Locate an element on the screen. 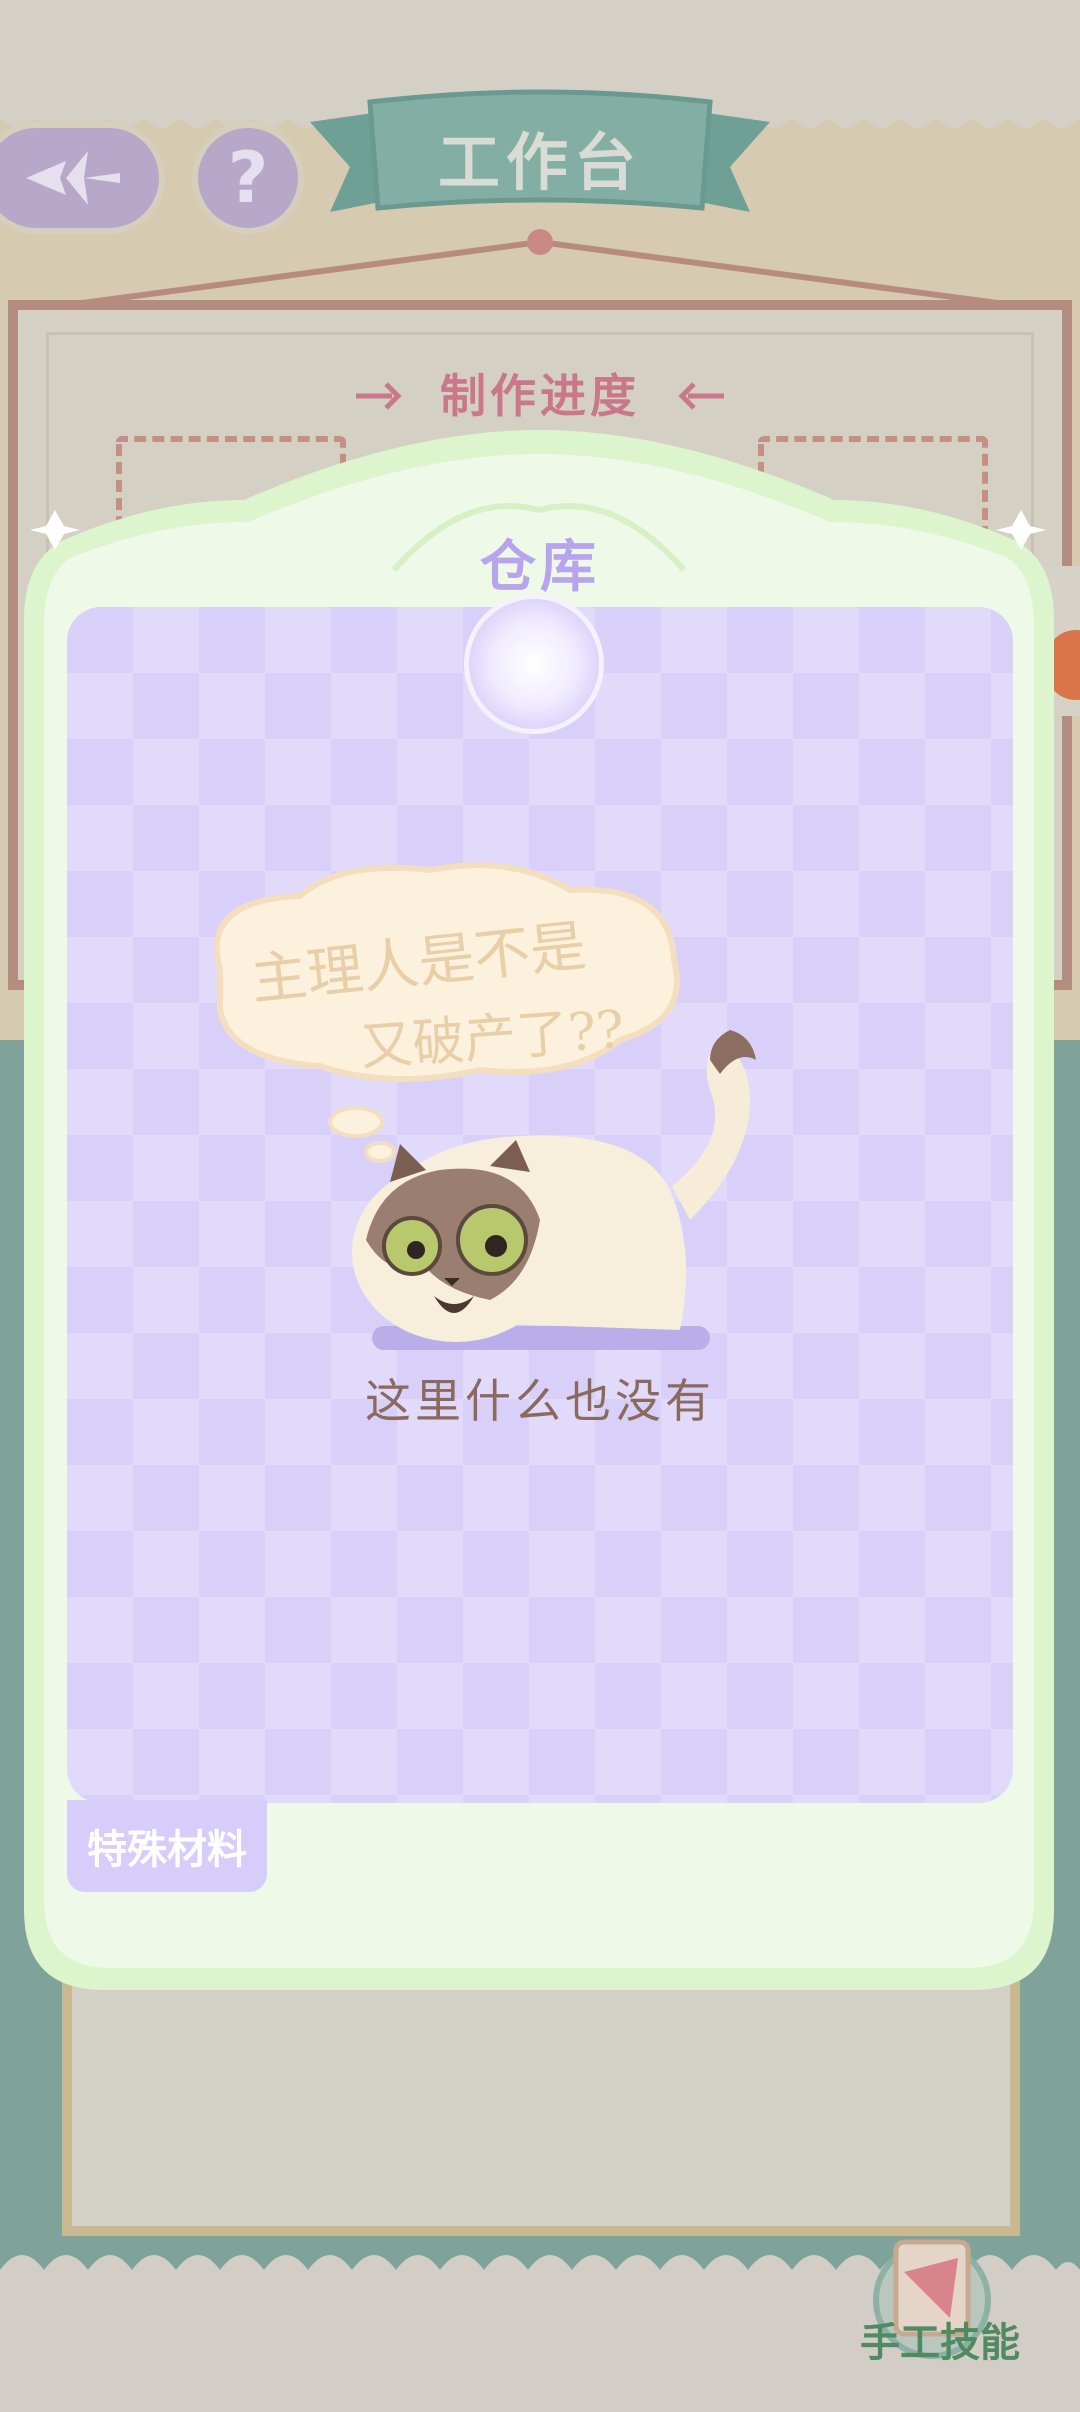 Image resolution: width=1080 pixels, height=2412 pixels. sparkle-left-icon is located at coordinates (379, 396).